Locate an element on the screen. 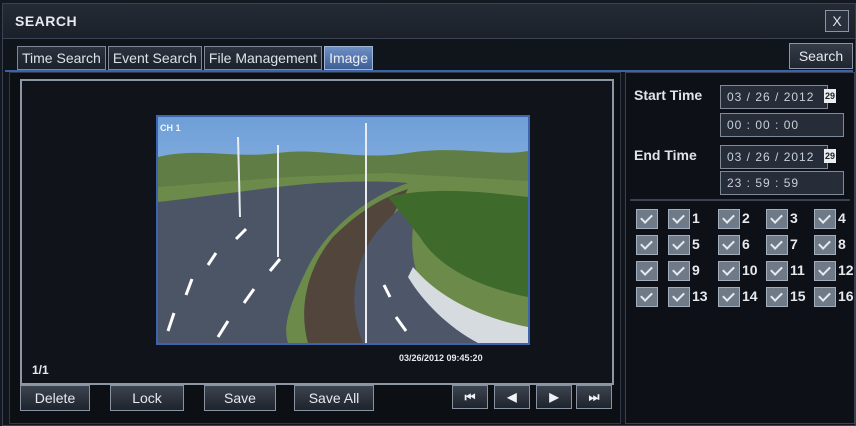 Image resolution: width=856 pixels, height=426 pixels. channel-label-3: 3 is located at coordinates (794, 218).